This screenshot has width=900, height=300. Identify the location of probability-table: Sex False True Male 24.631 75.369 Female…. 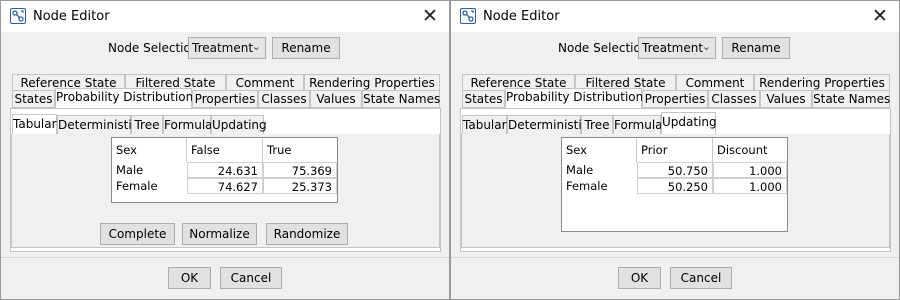
(224, 170).